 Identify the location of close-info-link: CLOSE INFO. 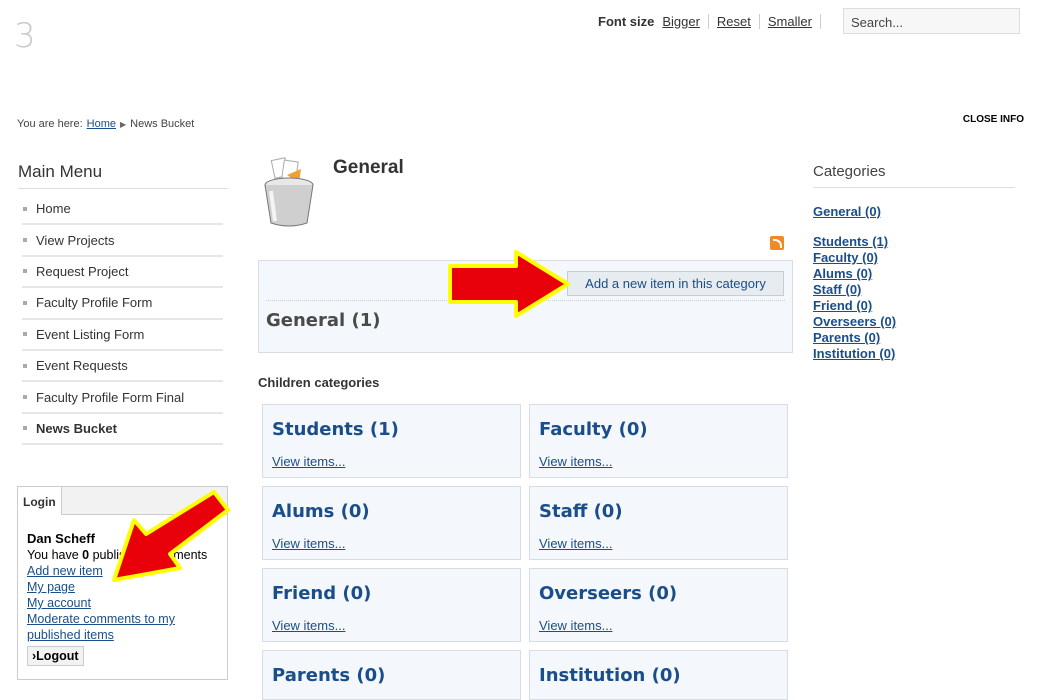
(993, 119).